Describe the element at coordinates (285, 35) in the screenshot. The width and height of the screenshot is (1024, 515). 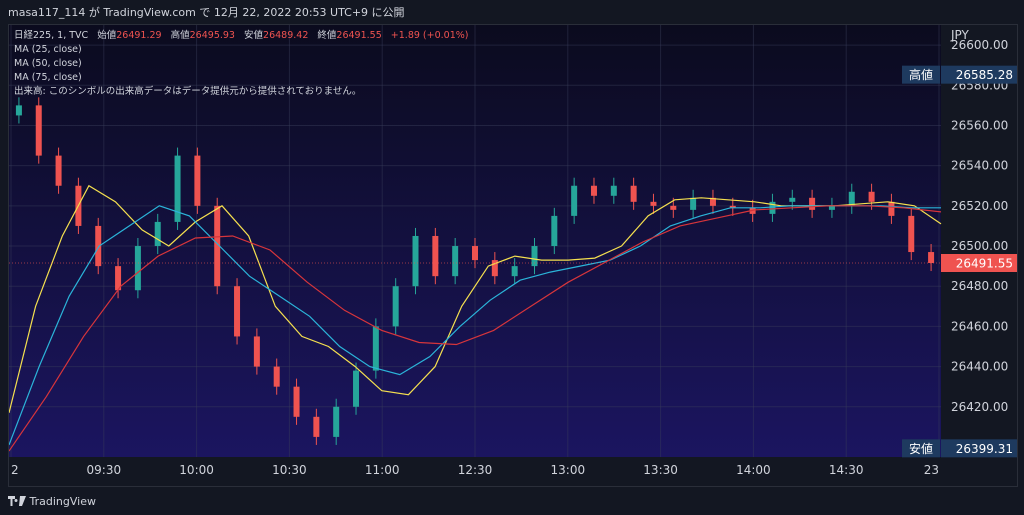
I see `legend-low-value: 26489.42` at that location.